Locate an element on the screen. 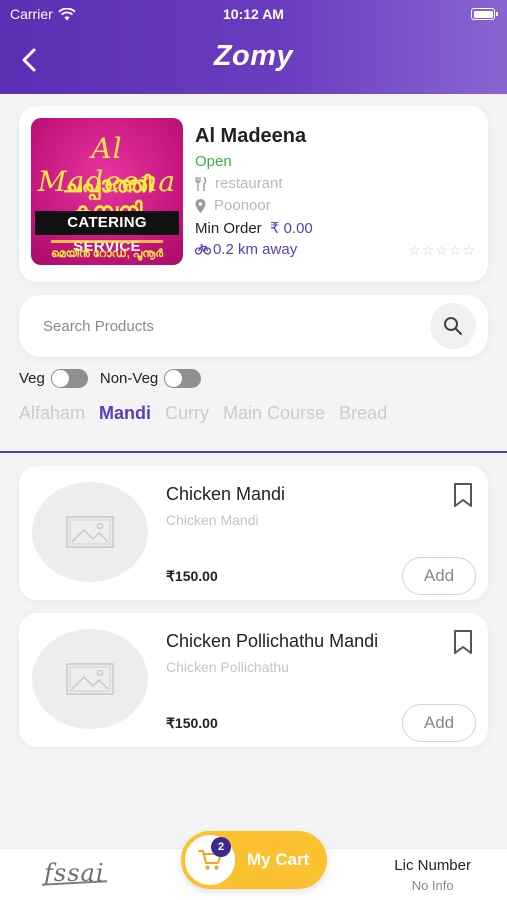 This screenshot has height=900, width=507. app-header: Carrier 10:12 AM Zomy is located at coordinates (253, 47).